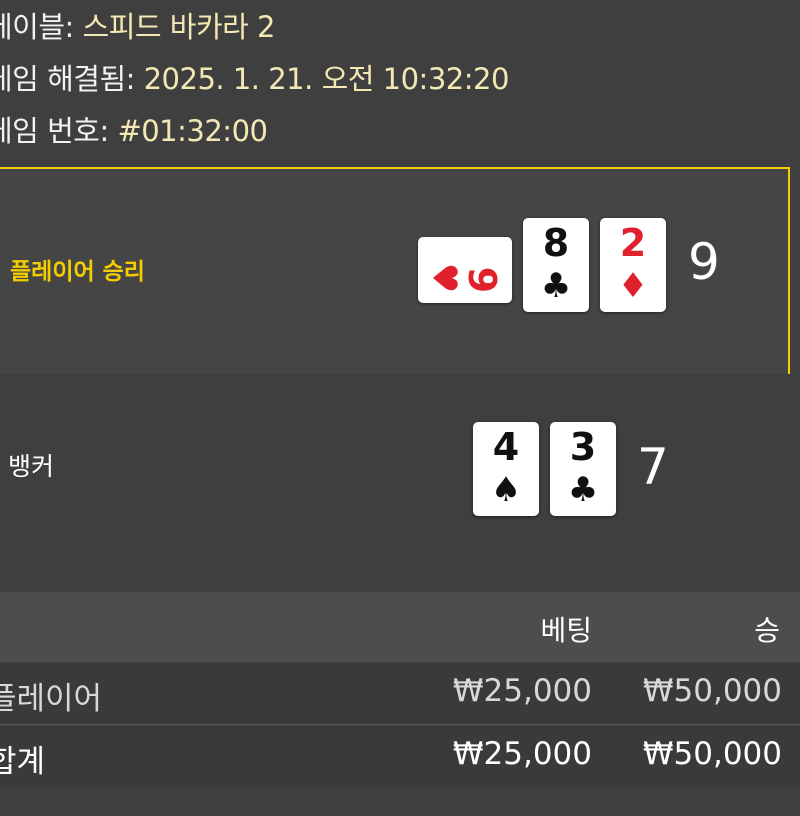 Image resolution: width=800 pixels, height=816 pixels. I want to click on row-name: 합계, so click(23, 762).